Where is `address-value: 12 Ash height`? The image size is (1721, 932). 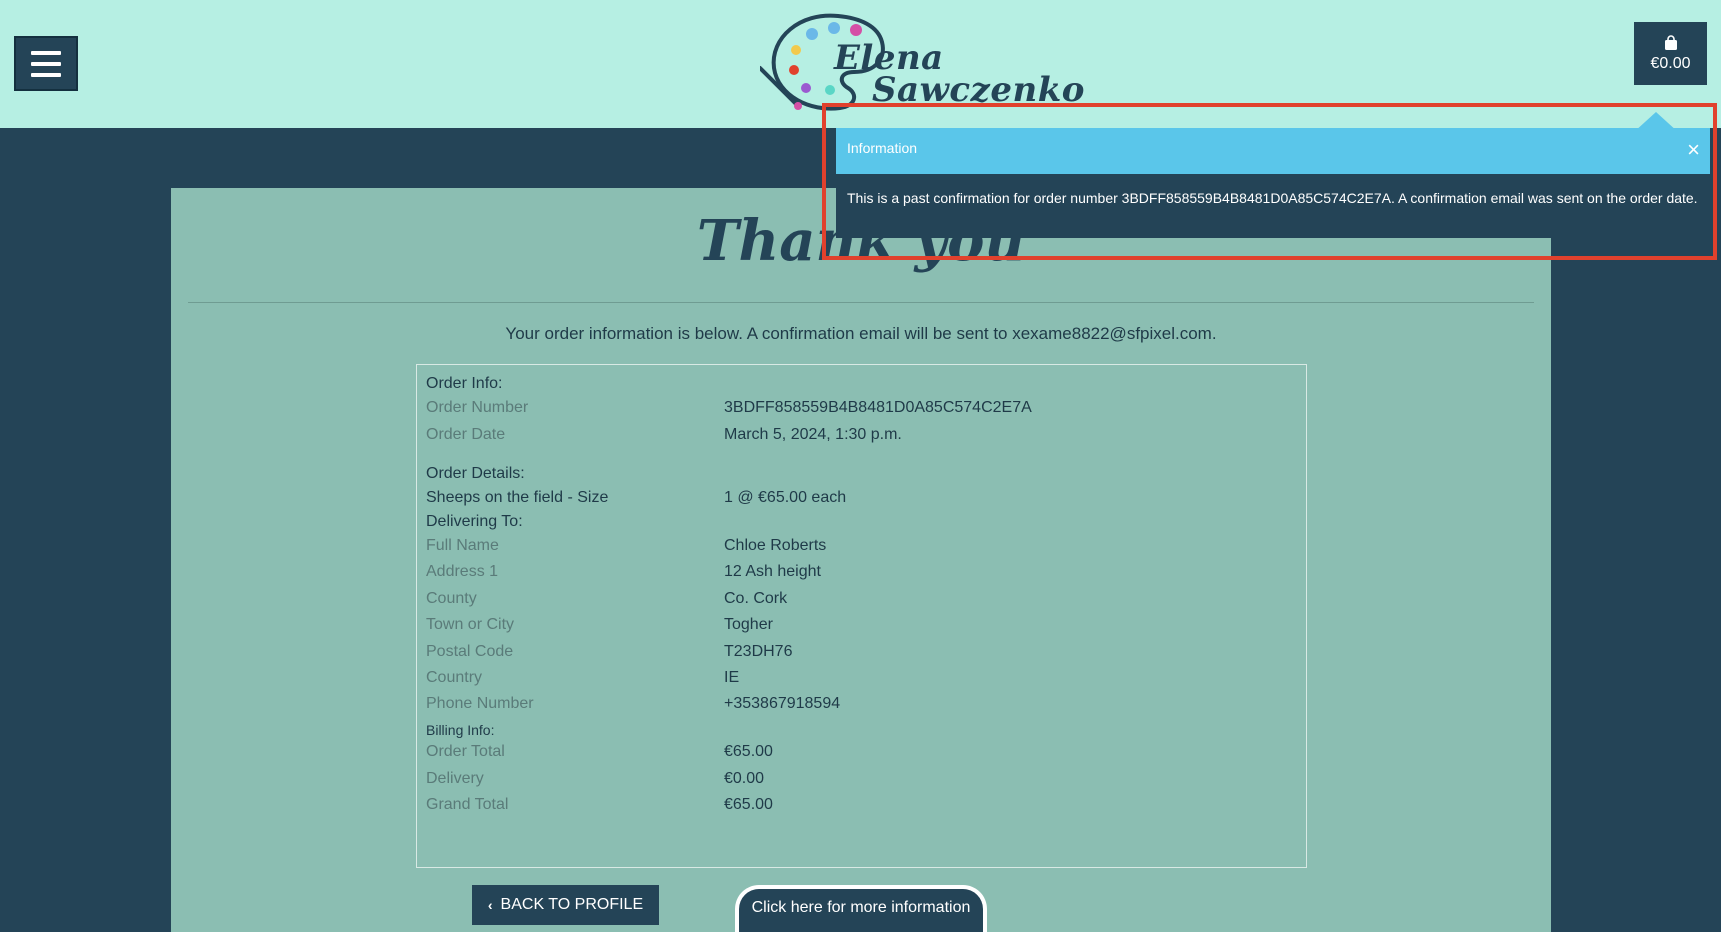
address-value: 12 Ash height is located at coordinates (772, 571).